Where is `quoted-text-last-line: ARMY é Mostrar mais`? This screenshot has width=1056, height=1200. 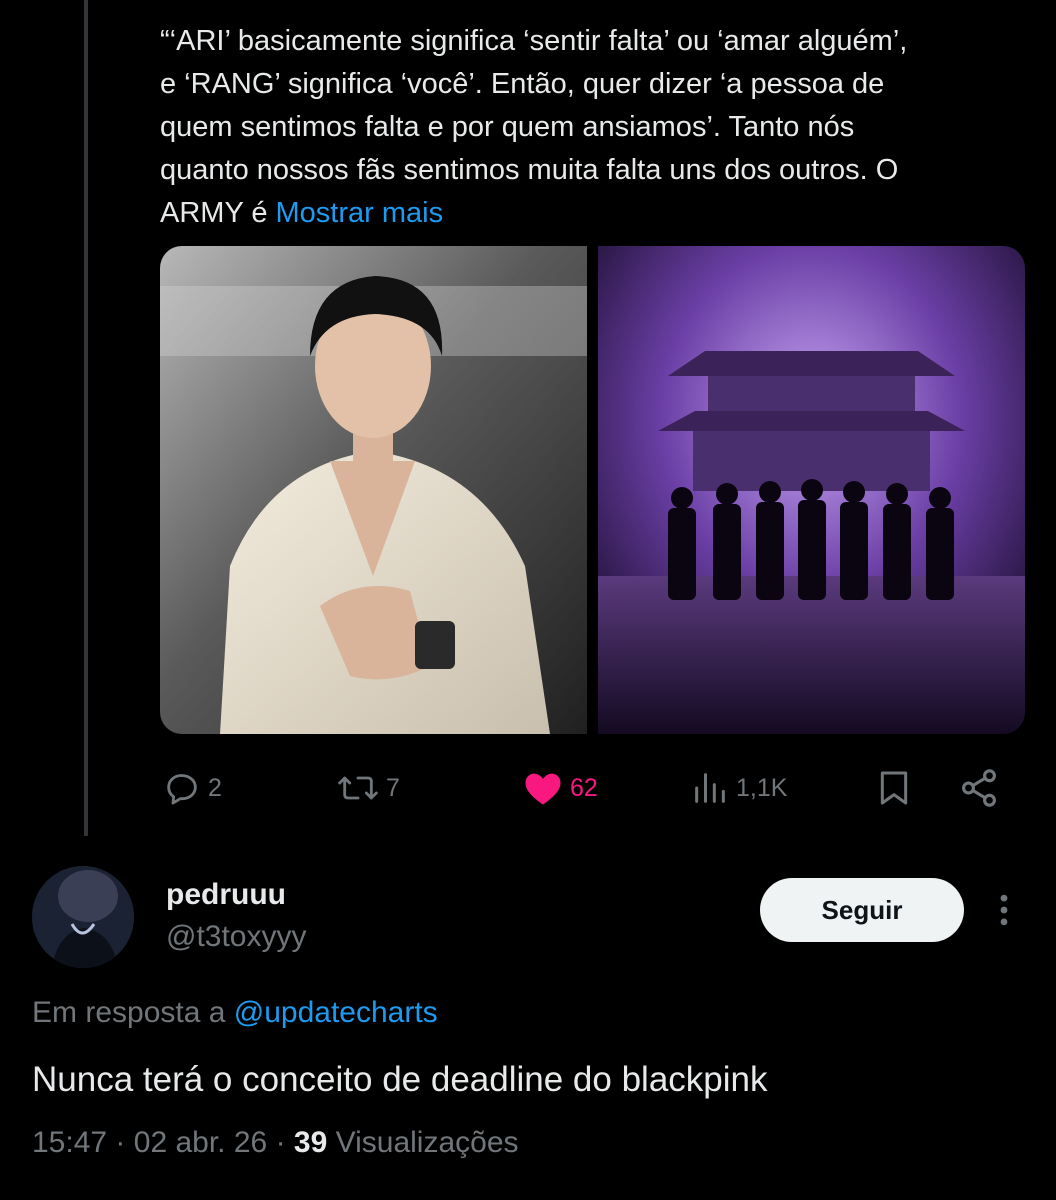
quoted-text-last-line: ARMY é Mostrar mais is located at coordinates (595, 213).